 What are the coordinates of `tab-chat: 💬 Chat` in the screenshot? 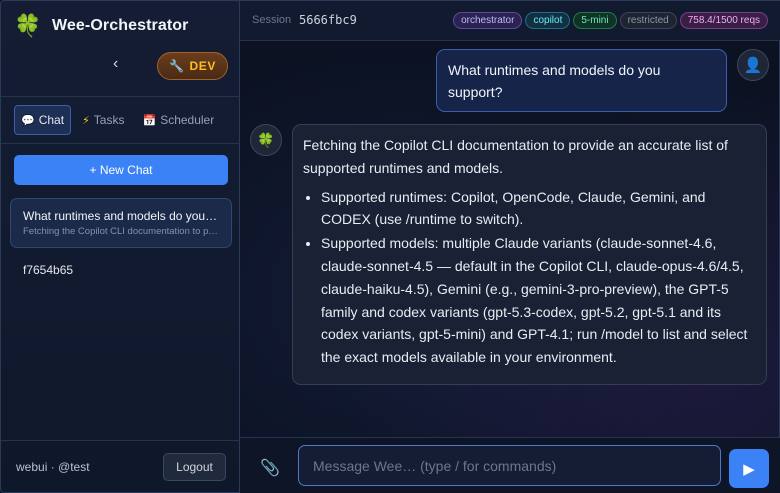 It's located at (43, 120).